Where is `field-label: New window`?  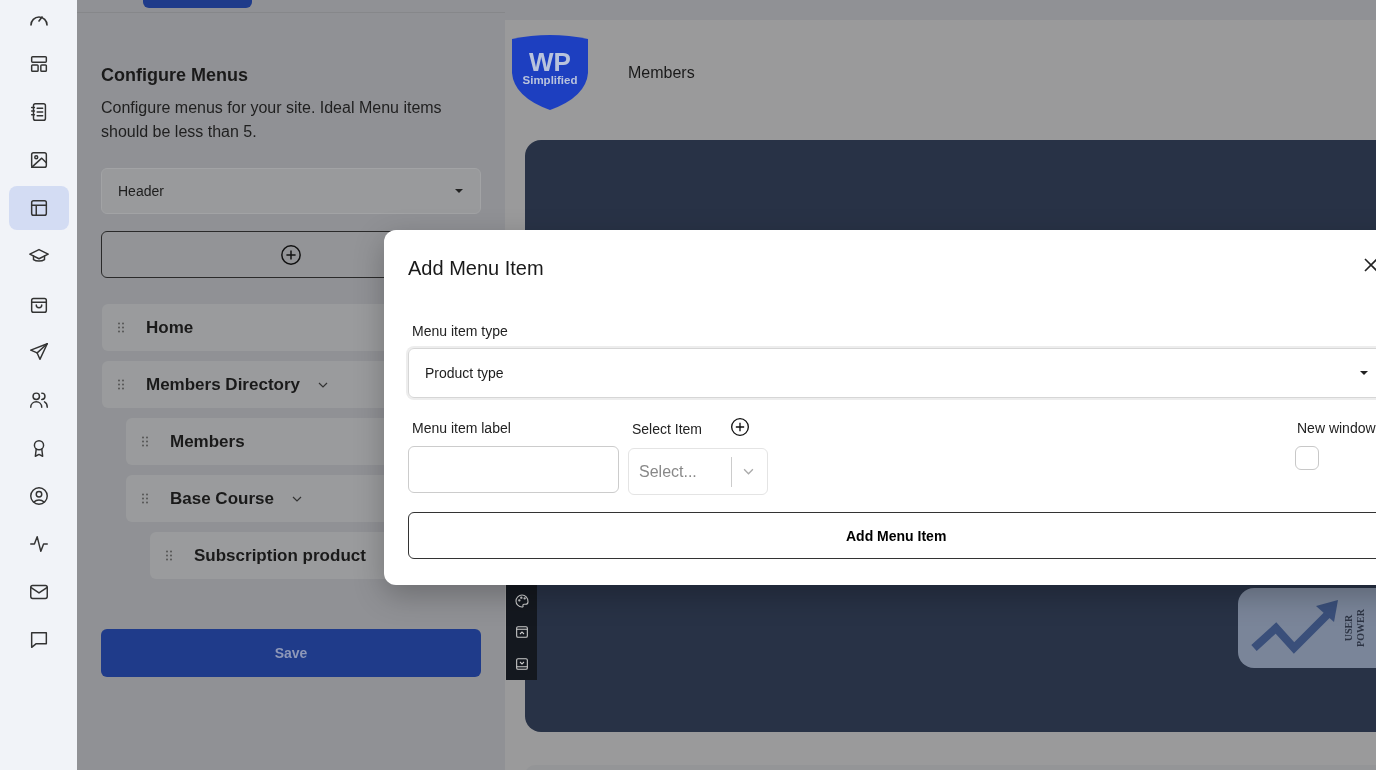
field-label: New window is located at coordinates (1336, 428).